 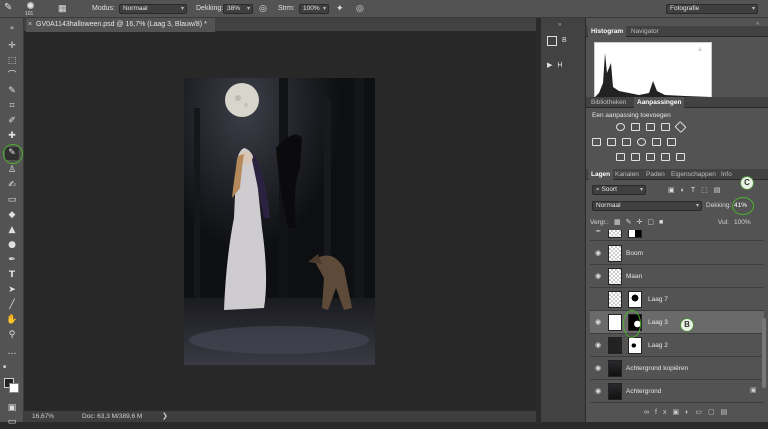 What do you see at coordinates (8, 8) in the screenshot?
I see `brush-tool-icon: ✎` at bounding box center [8, 8].